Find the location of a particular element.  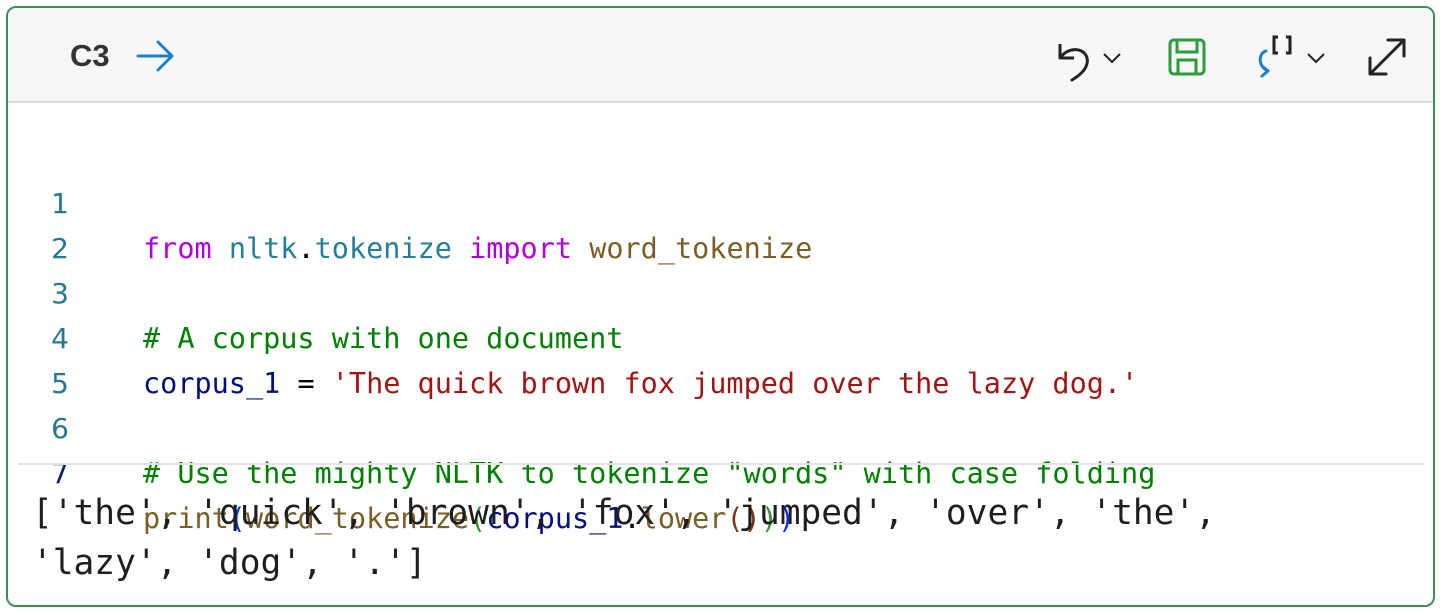

code-line: 3 # A corpus with one document is located at coordinates (315, 290).